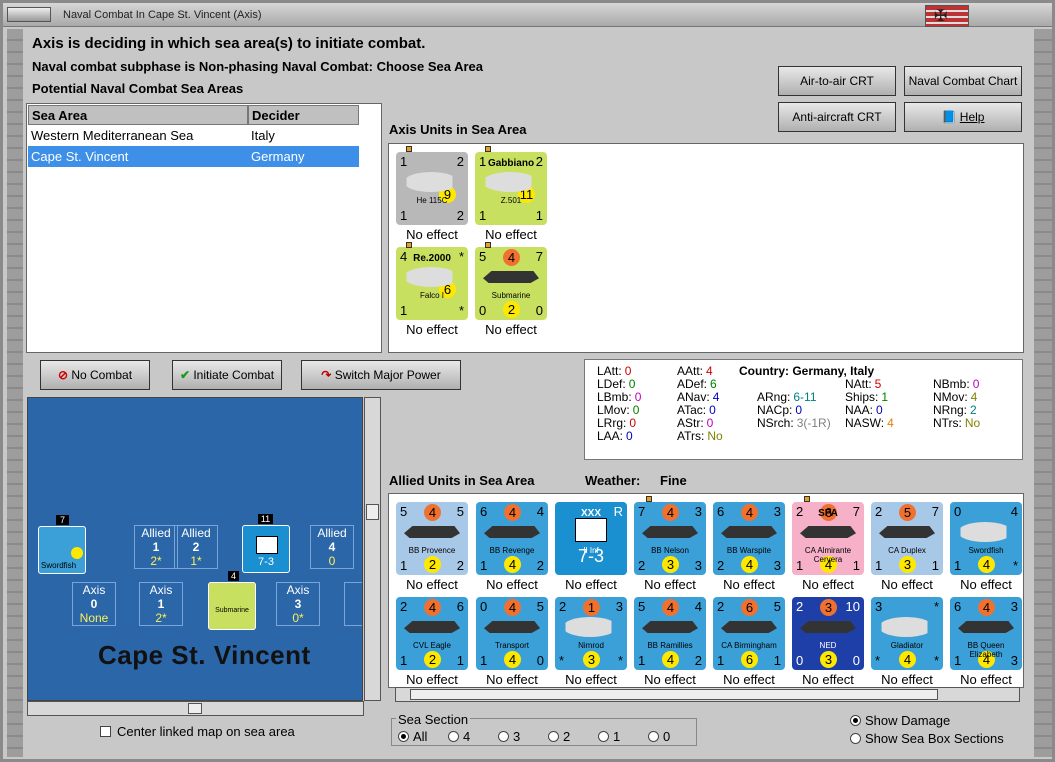 The image size is (1055, 762). Describe the element at coordinates (234, 375) in the screenshot. I see `initiate-combat-label: Initiate Combat` at that location.